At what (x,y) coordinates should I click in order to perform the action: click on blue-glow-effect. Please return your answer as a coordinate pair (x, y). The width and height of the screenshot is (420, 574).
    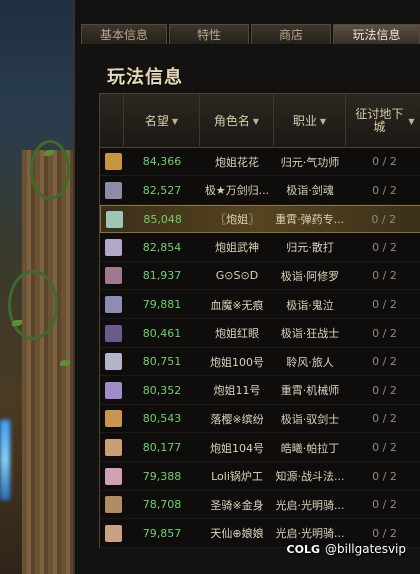
    Looking at the image, I should click on (5, 460).